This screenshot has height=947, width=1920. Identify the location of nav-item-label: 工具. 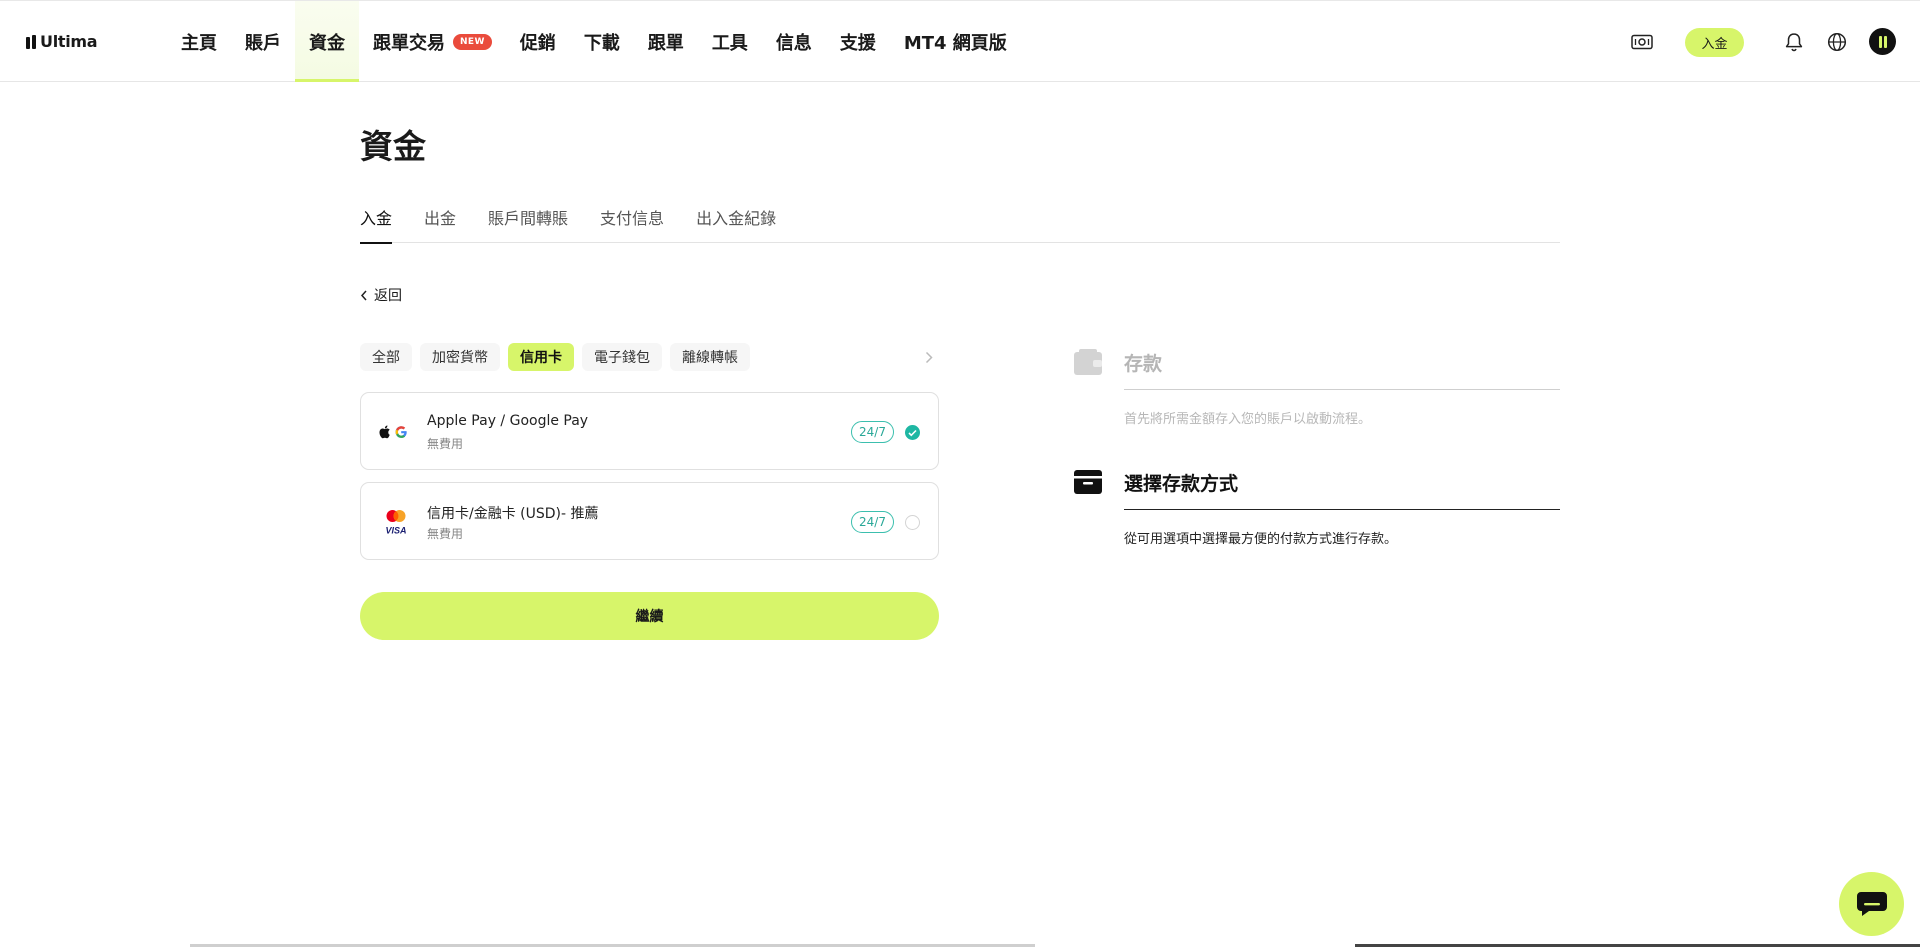
(729, 43).